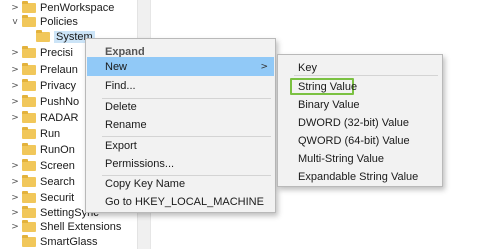 The image size is (480, 249). I want to click on menu-item-goto-hklm: Go to HKEY_LOCAL_MACHINE, so click(180, 201).